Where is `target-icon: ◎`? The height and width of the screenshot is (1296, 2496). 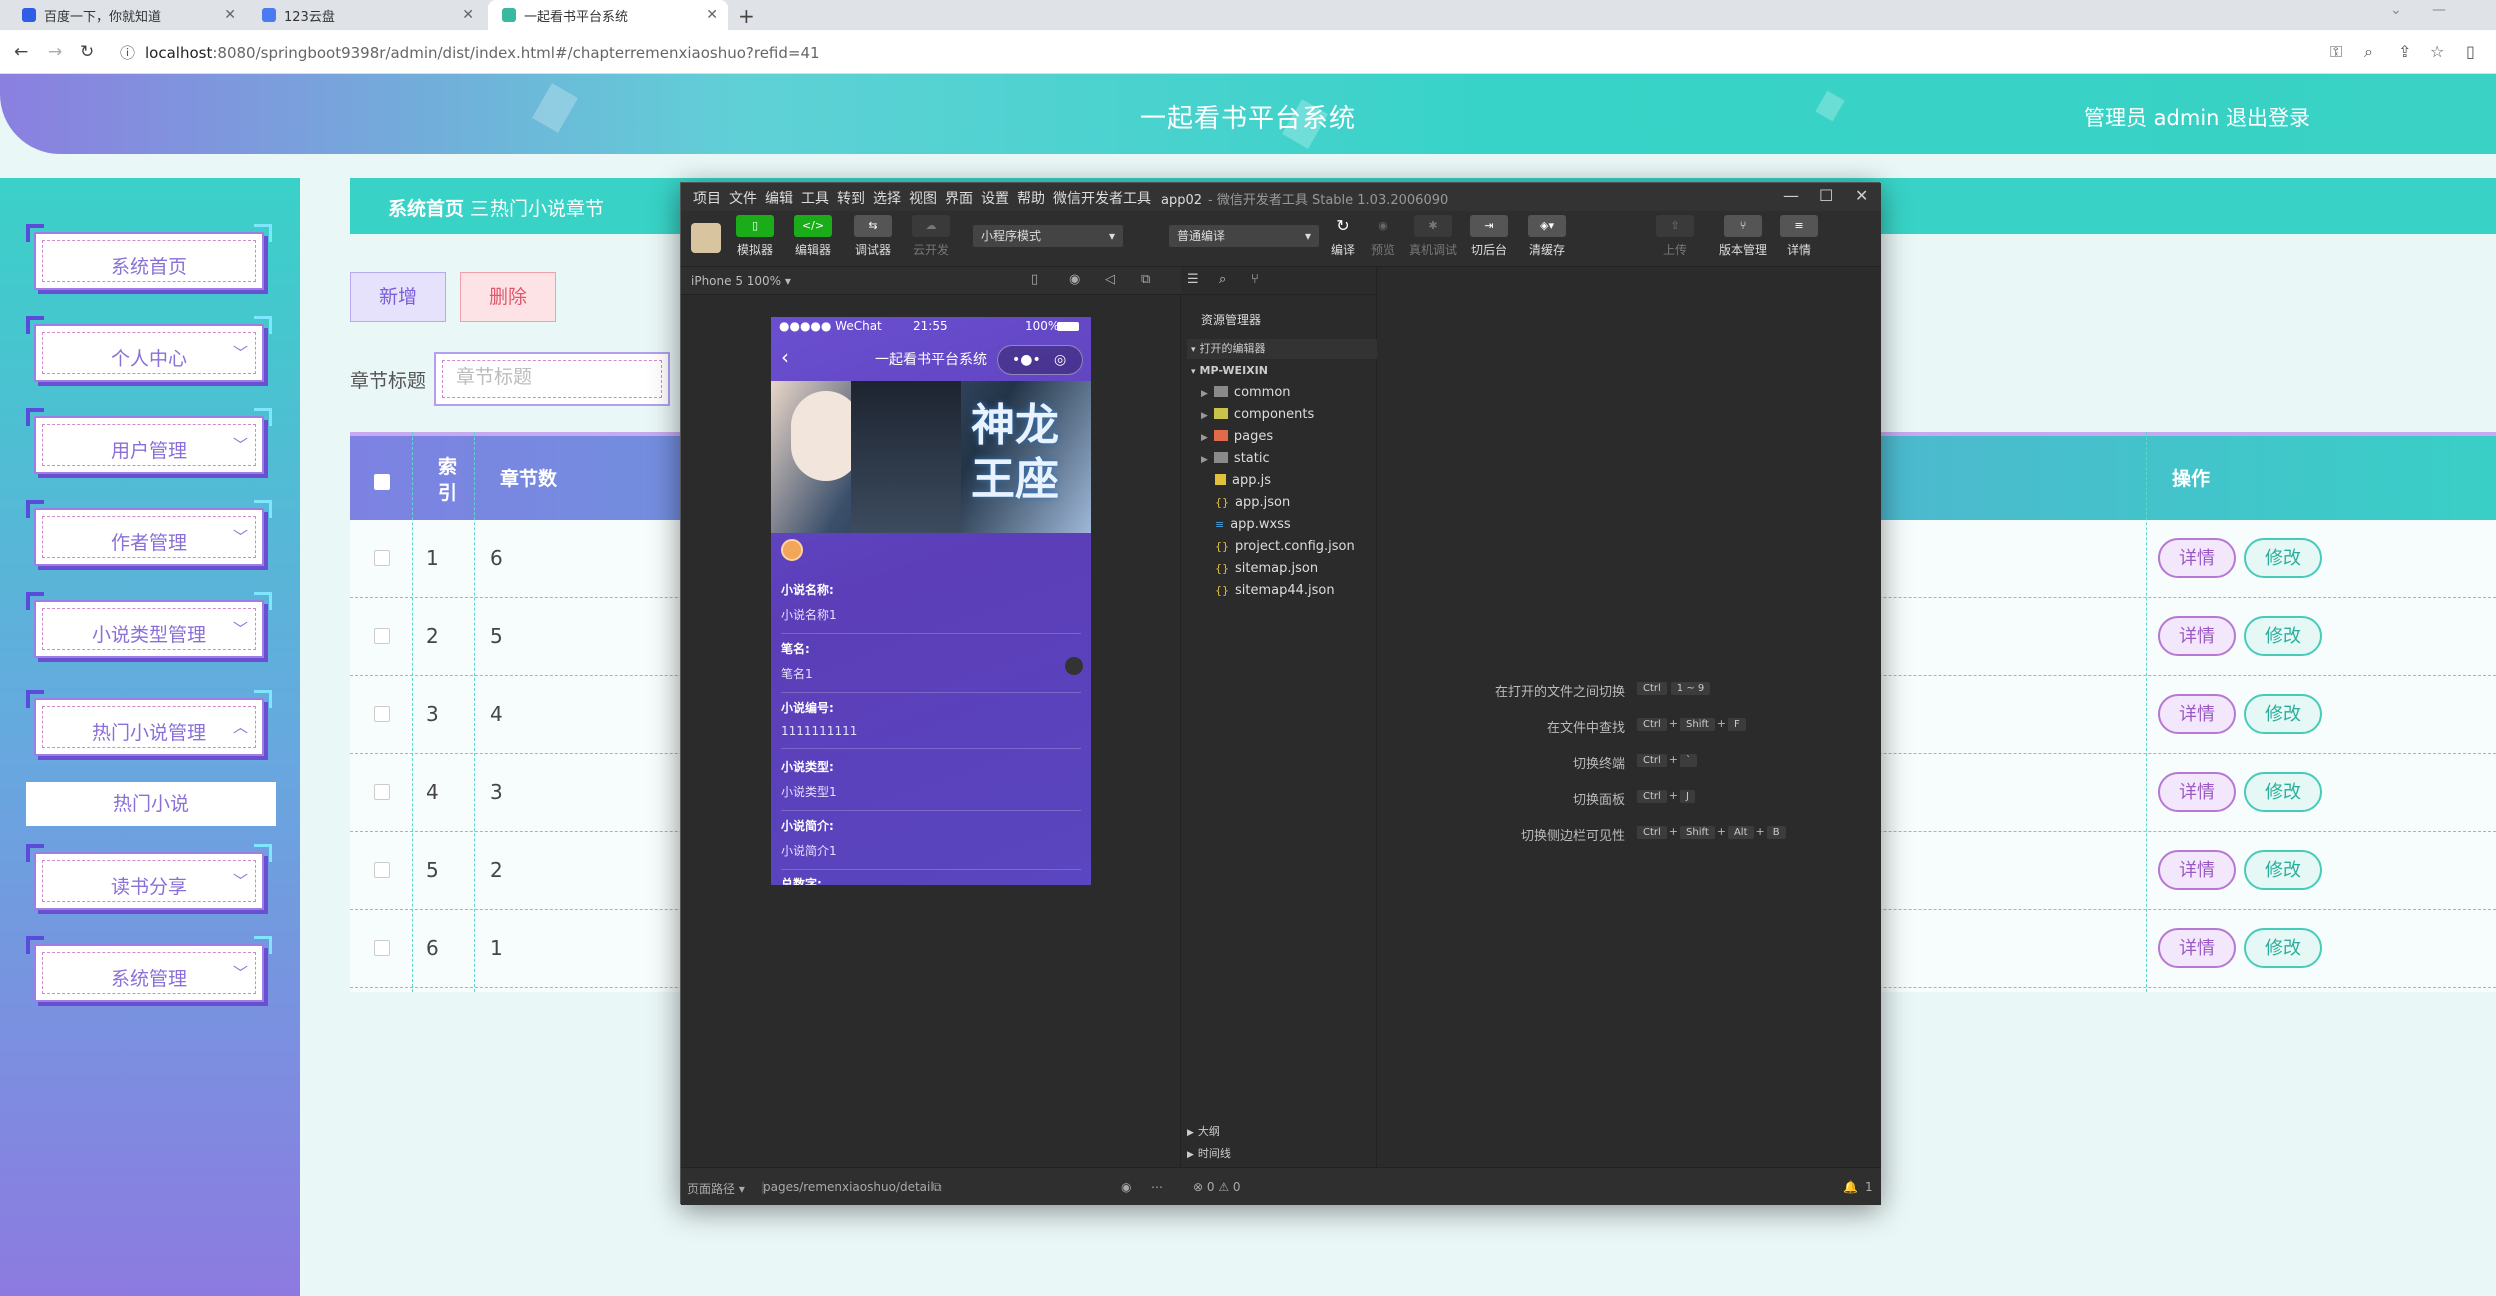 target-icon: ◎ is located at coordinates (1060, 360).